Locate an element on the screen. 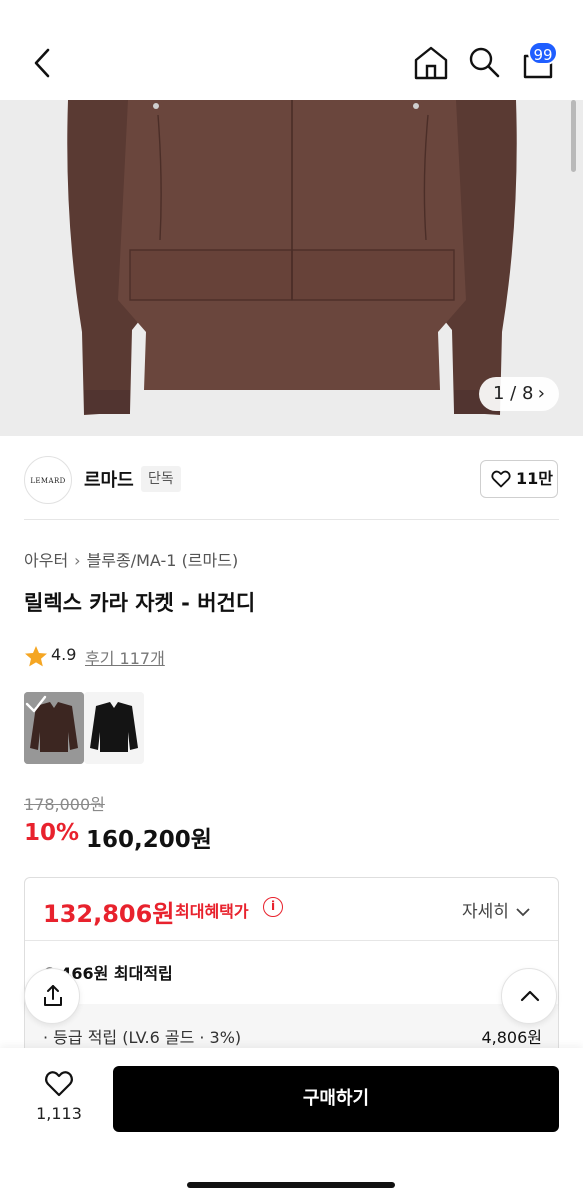  chevron-up-icon is located at coordinates (530, 996).